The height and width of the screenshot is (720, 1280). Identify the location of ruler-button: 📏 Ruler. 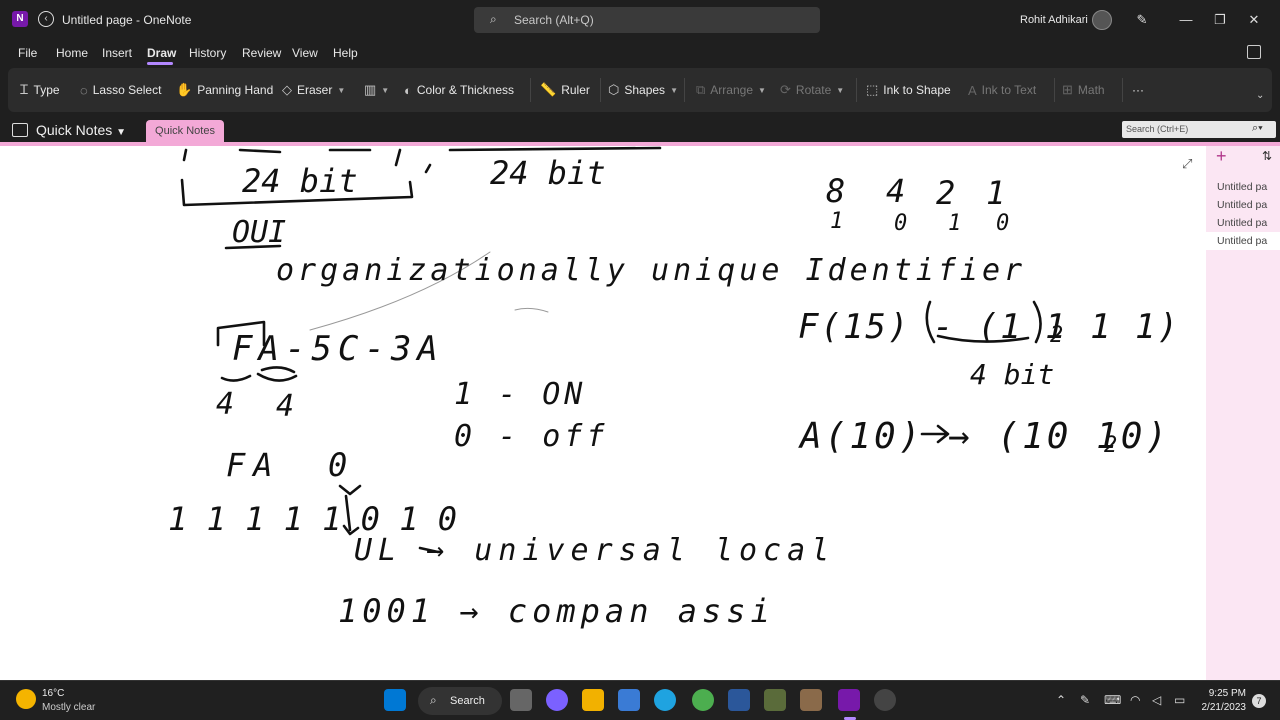
(565, 90).